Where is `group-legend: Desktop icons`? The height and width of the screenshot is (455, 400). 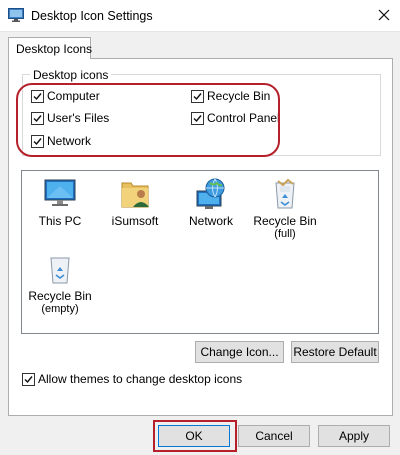
group-legend: Desktop icons is located at coordinates (71, 75).